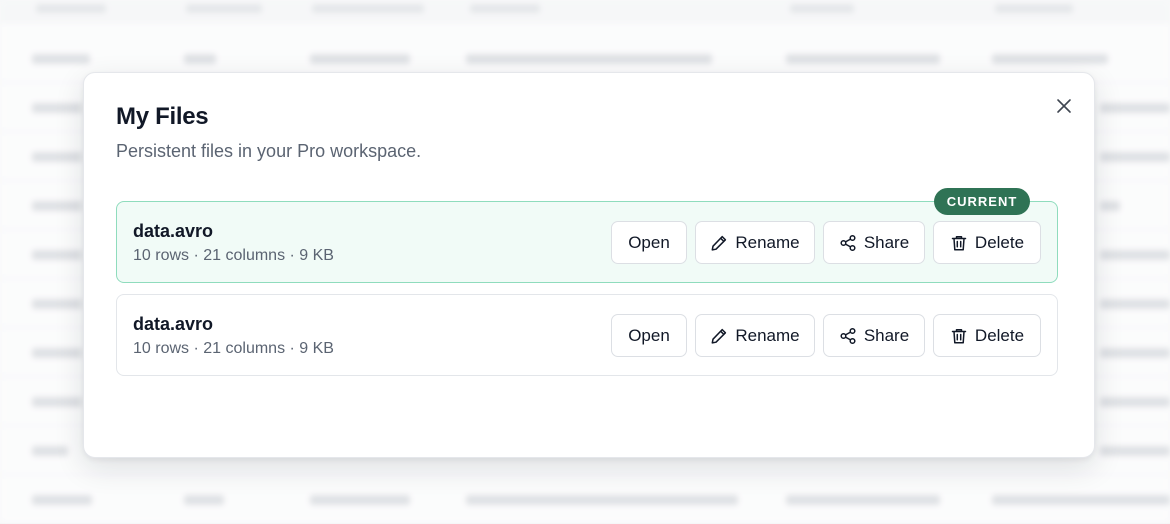 This screenshot has height=524, width=1170. I want to click on dialog-title: My Files, so click(162, 116).